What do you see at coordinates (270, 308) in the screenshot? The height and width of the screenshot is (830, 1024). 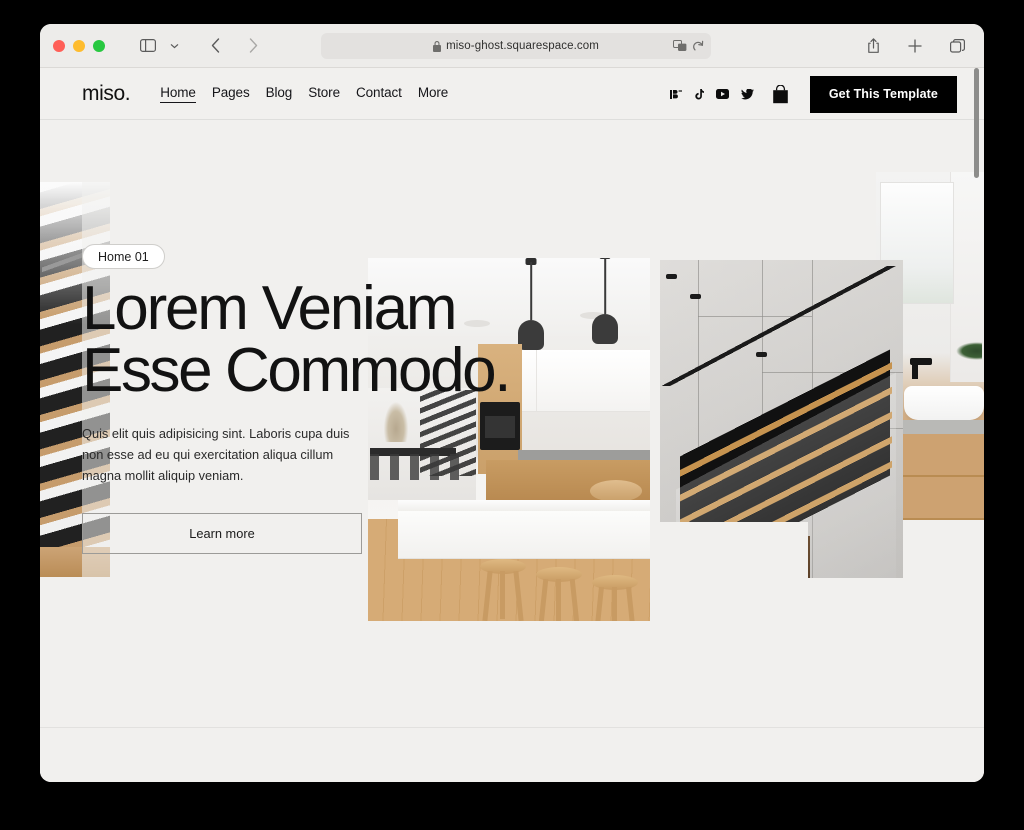 I see `hero-title-line-1: Lorem Veniam` at bounding box center [270, 308].